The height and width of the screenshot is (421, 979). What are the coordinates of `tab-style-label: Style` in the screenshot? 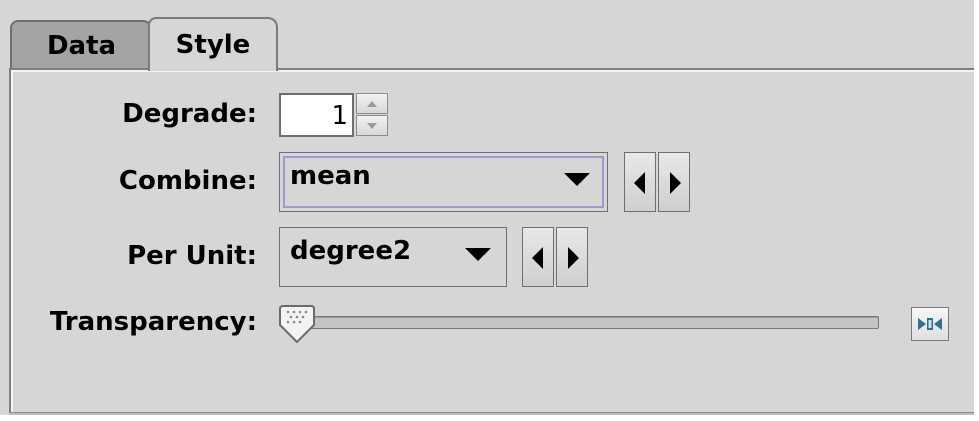 It's located at (213, 45).